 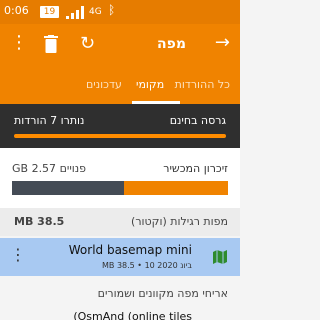 I want to click on bluetooth-icon: ᛒ, so click(x=112, y=10).